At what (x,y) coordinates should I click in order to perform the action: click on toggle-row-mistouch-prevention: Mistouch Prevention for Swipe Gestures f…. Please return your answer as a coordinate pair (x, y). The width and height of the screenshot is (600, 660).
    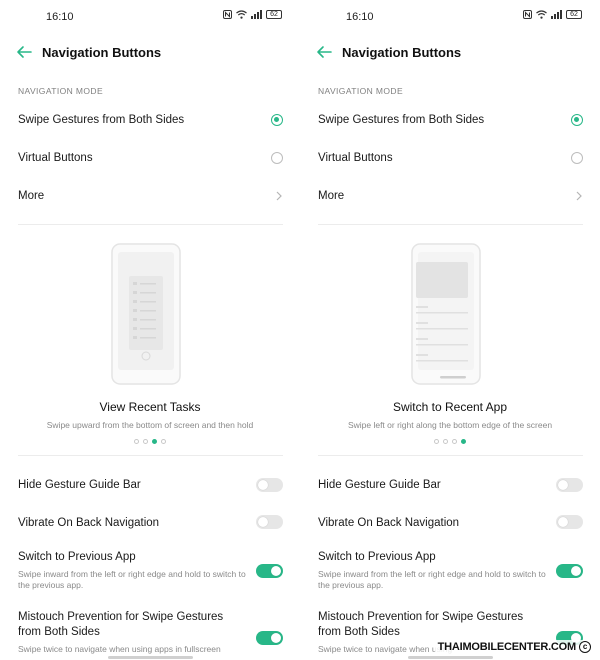
    Looking at the image, I should click on (150, 635).